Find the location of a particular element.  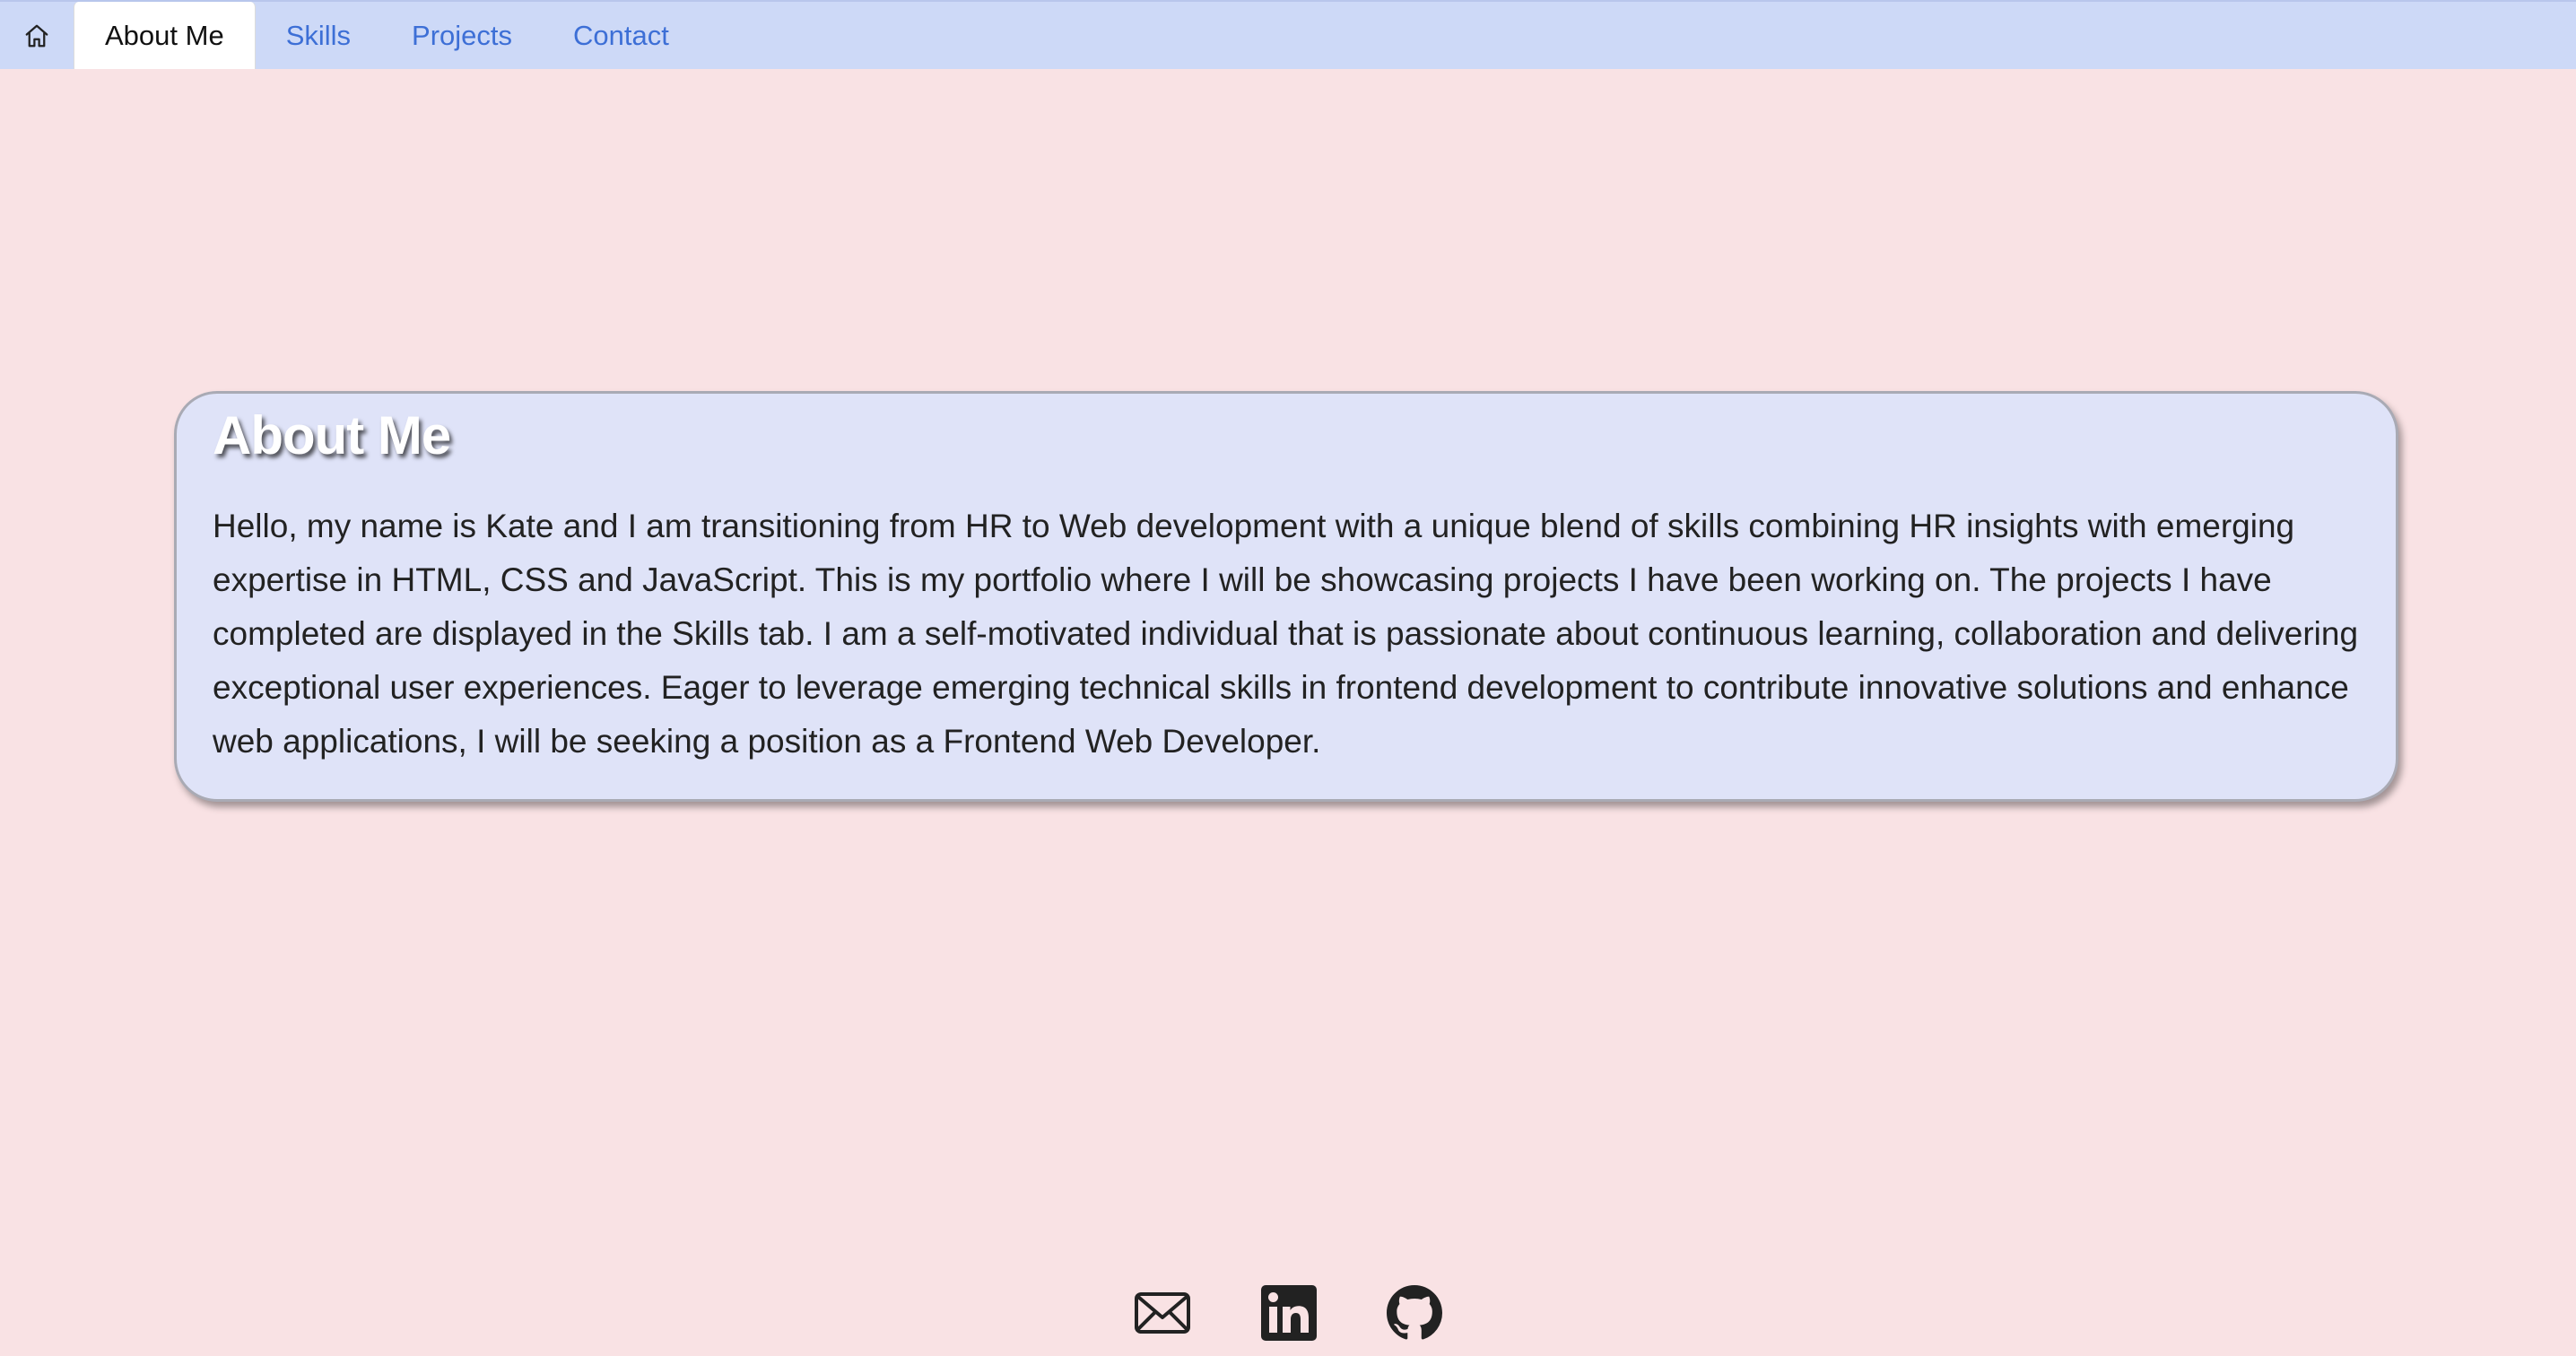

github-icon is located at coordinates (1414, 1312).